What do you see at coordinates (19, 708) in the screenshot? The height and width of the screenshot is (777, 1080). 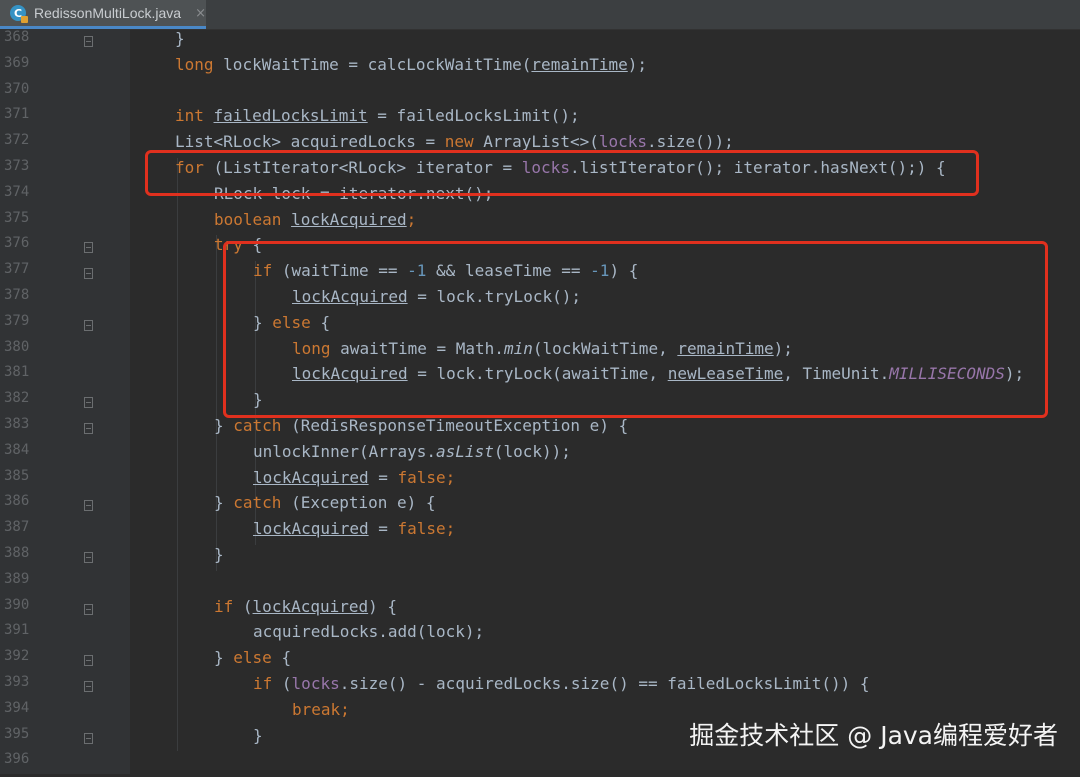 I see `line-number: 394` at bounding box center [19, 708].